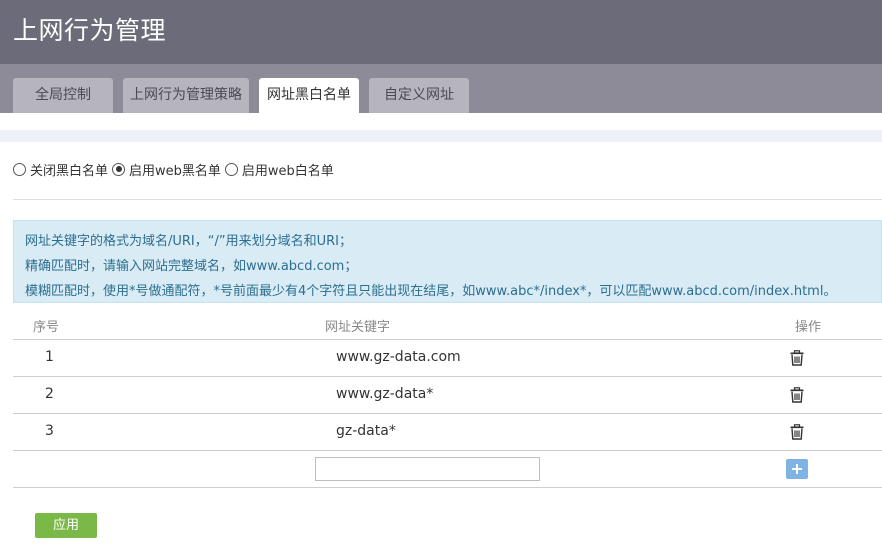 The image size is (882, 555). Describe the element at coordinates (358, 327) in the screenshot. I see `column-header-url: 网址关键字` at that location.